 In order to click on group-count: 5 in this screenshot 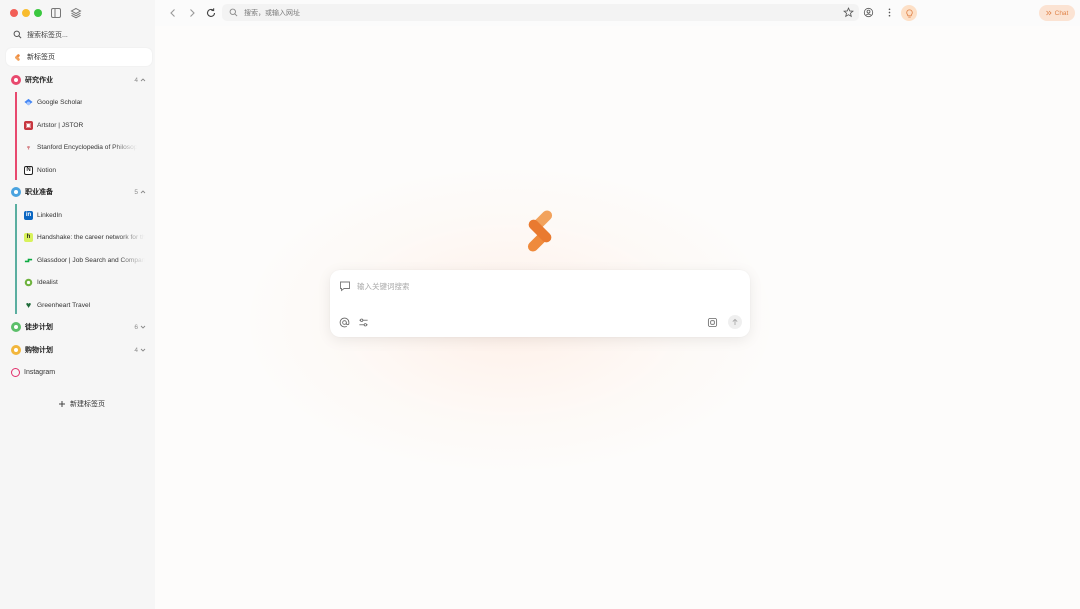, I will do `click(140, 192)`.